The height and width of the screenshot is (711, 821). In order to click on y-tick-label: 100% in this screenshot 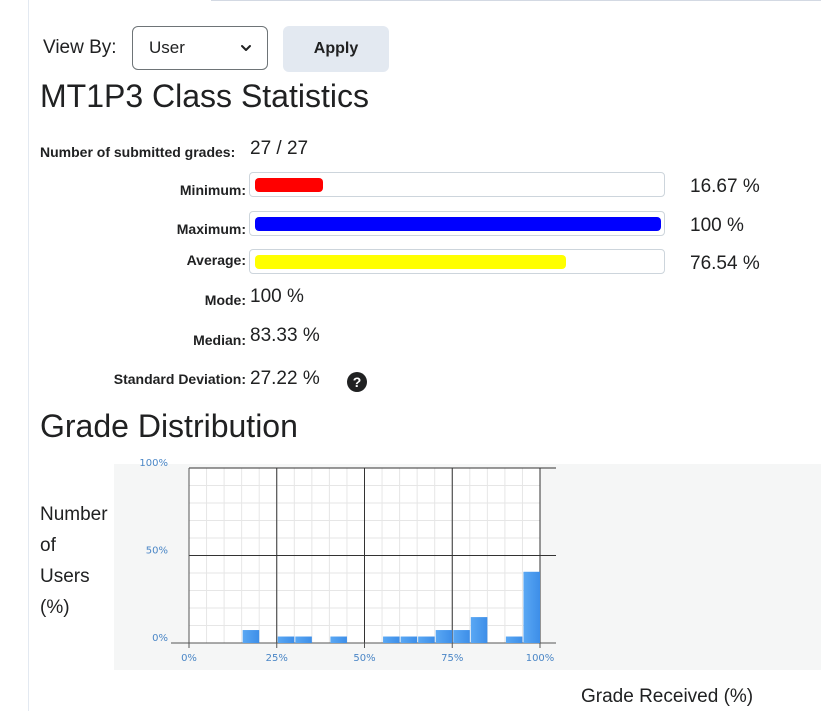, I will do `click(153, 463)`.